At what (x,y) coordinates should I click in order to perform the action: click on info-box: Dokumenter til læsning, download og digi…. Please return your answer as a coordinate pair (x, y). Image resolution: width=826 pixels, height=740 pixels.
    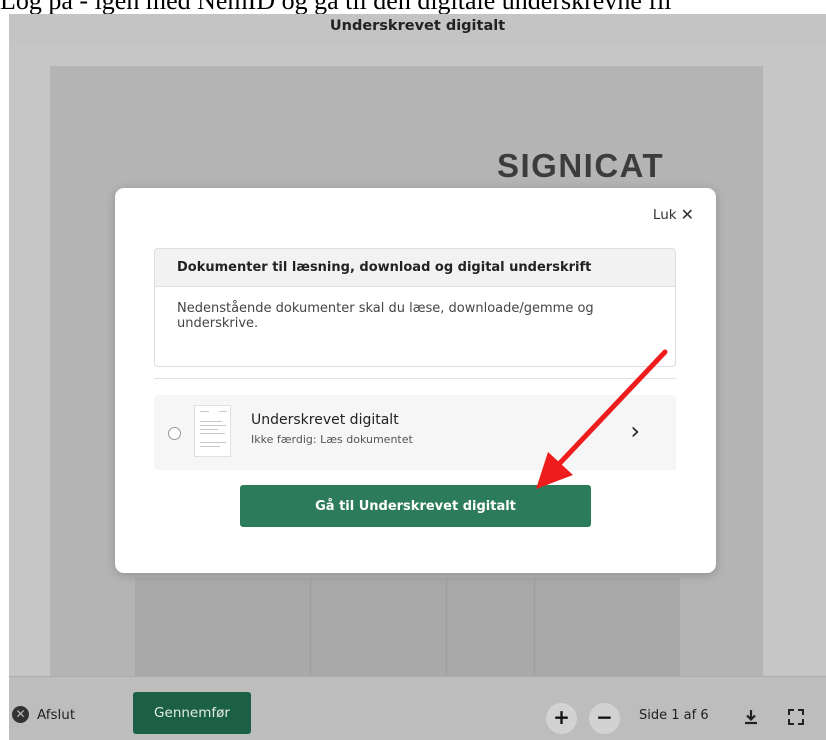
    Looking at the image, I should click on (415, 307).